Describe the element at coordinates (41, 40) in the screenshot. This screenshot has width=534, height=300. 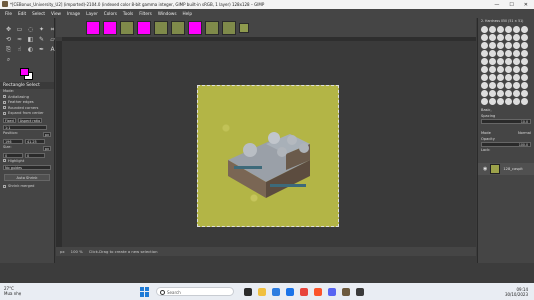
I see `paintbrush-tool-icon: ✎` at that location.